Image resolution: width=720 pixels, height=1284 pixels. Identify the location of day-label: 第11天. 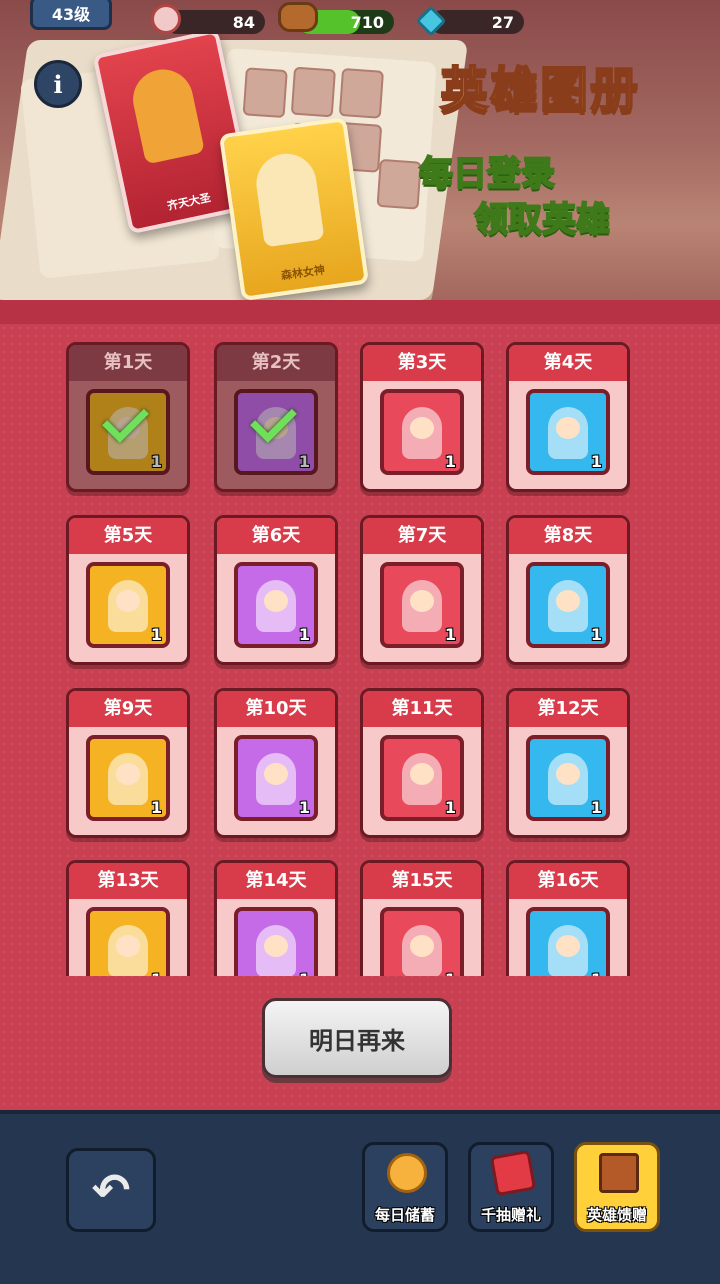
(422, 709).